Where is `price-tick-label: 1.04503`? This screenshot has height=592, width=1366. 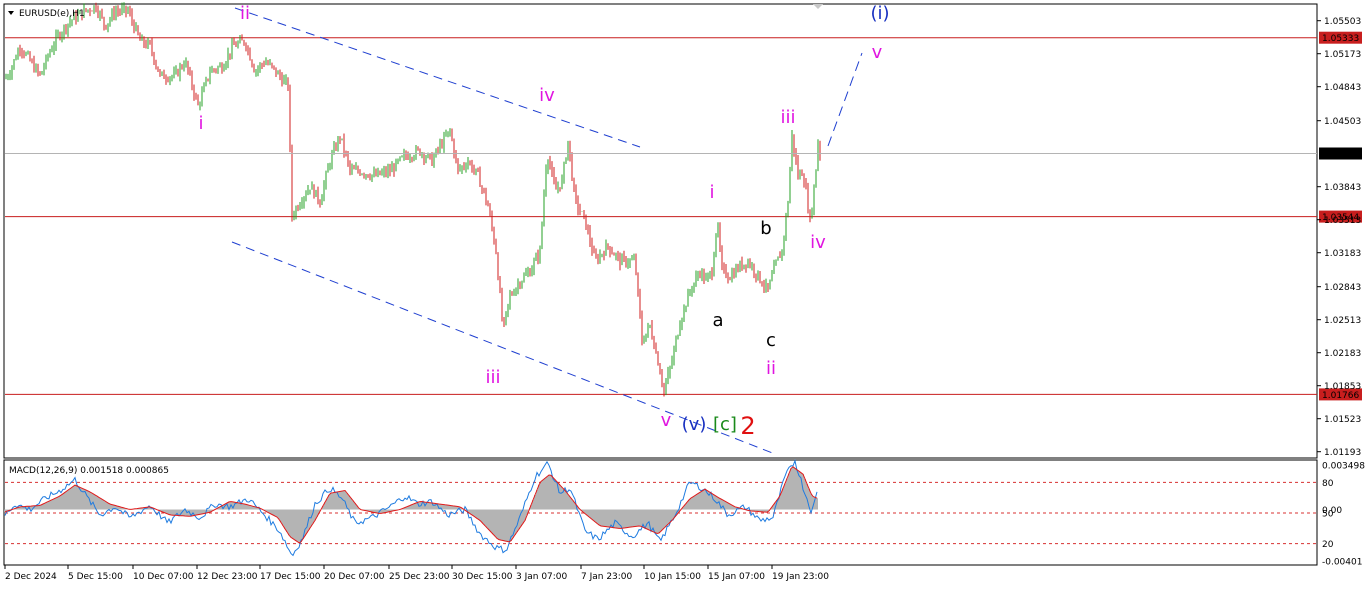
price-tick-label: 1.04503 is located at coordinates (1342, 122).